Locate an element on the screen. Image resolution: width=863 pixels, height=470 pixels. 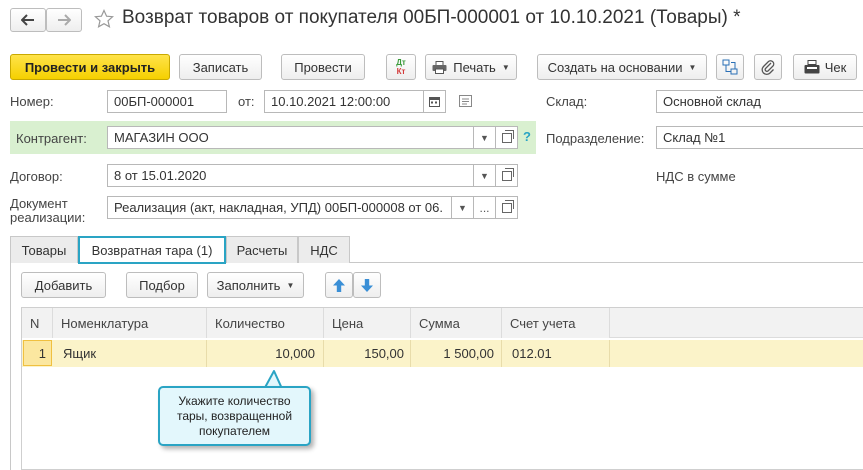
column-header-sum: Сумма is located at coordinates (456, 323).